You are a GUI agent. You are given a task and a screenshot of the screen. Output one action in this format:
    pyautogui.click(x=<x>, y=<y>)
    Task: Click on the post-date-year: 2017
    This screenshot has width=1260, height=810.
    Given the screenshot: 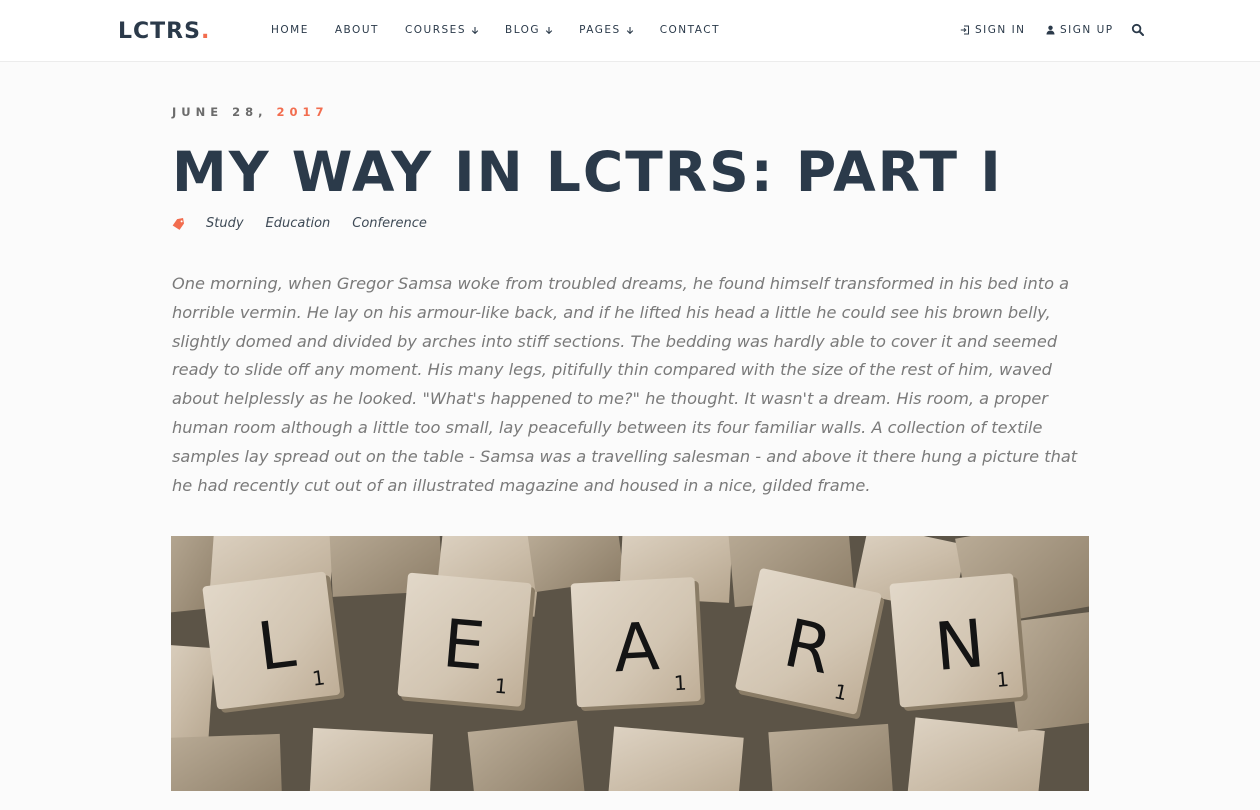 What is the action you would take?
    pyautogui.click(x=303, y=112)
    